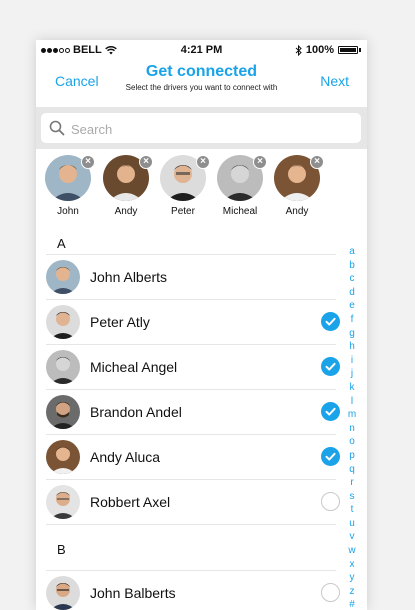 Image resolution: width=415 pixels, height=610 pixels. I want to click on index-letter: m, so click(352, 415).